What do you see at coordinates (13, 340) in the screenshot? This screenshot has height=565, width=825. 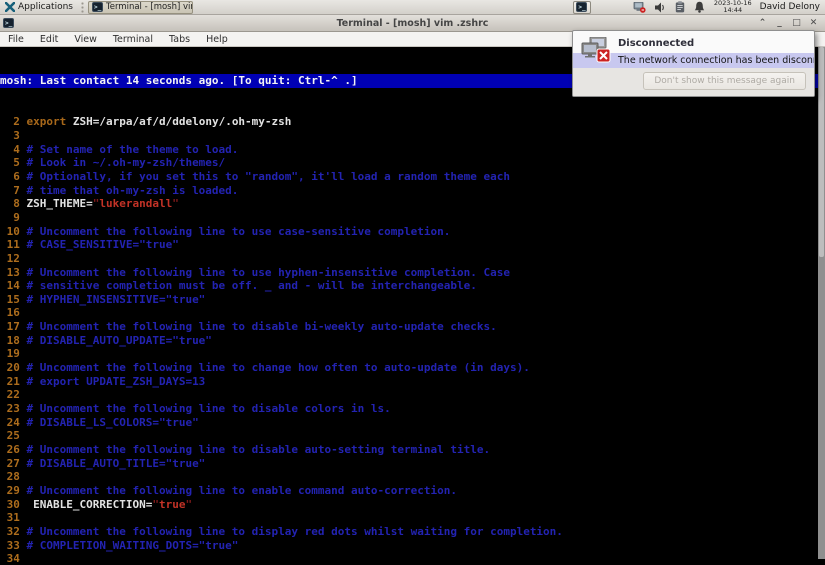 I see `line-number: 18` at bounding box center [13, 340].